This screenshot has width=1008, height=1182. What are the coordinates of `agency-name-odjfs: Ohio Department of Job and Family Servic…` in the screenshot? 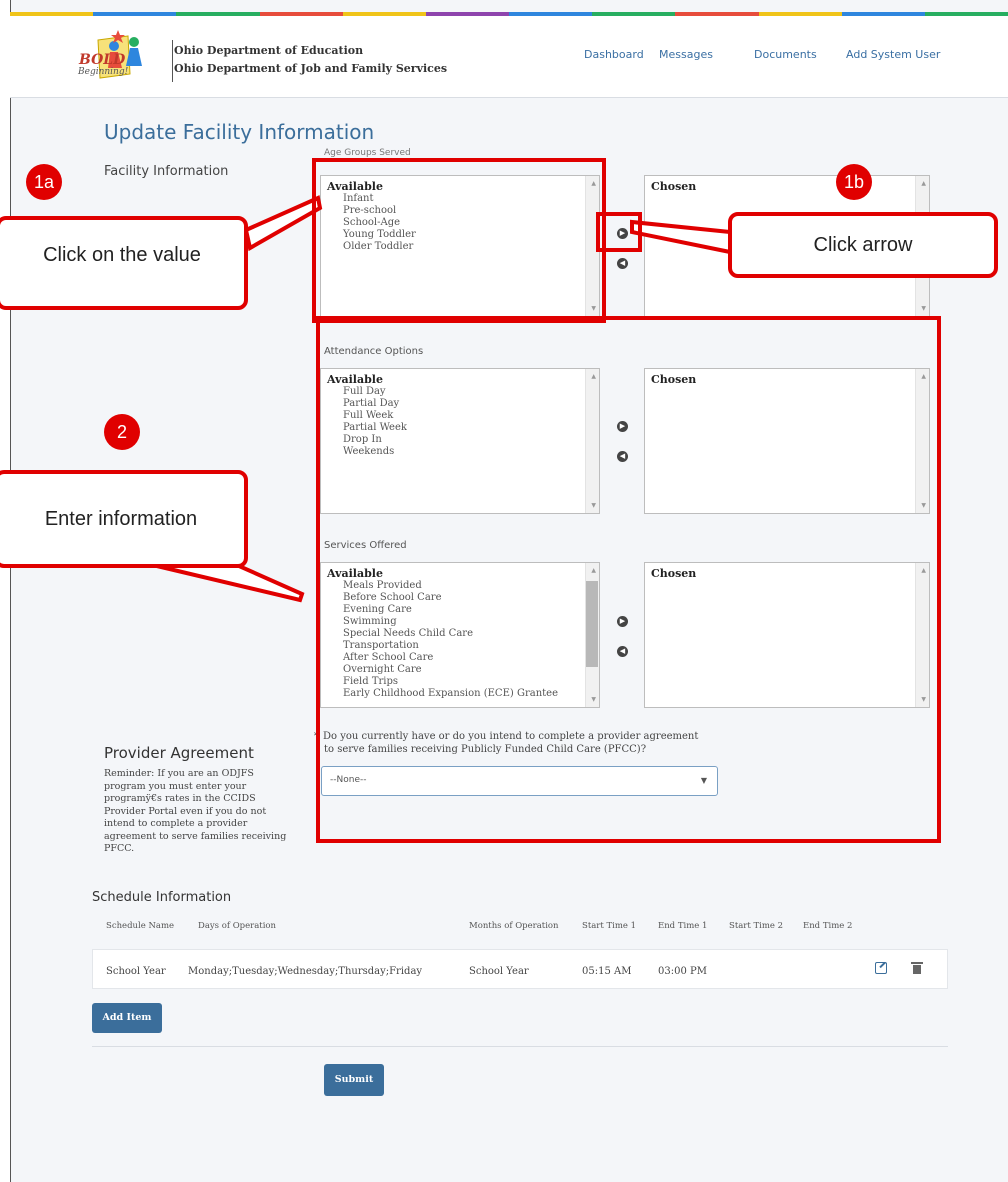 It's located at (311, 68).